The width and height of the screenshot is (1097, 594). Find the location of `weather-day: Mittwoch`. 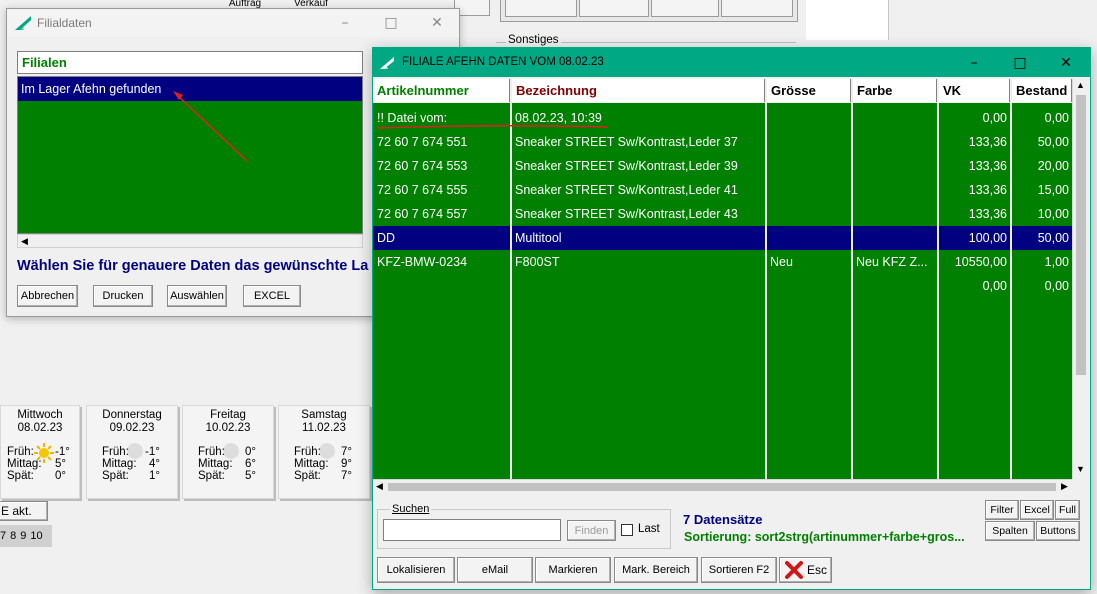

weather-day: Mittwoch is located at coordinates (40, 415).